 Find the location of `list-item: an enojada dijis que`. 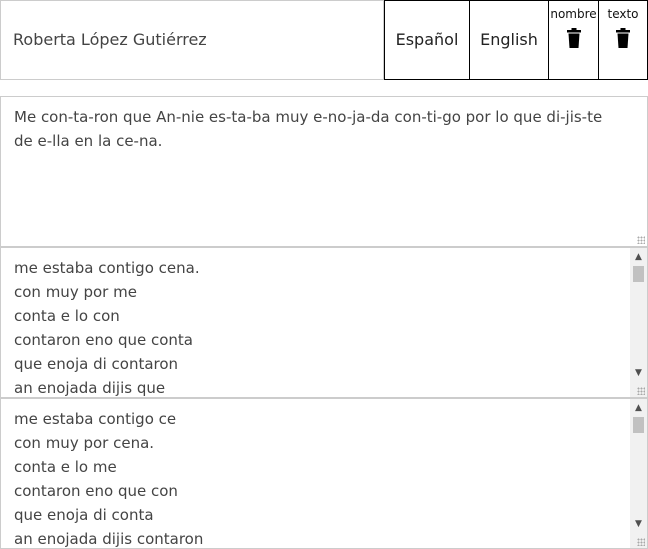

list-item: an enojada dijis que is located at coordinates (90, 388).